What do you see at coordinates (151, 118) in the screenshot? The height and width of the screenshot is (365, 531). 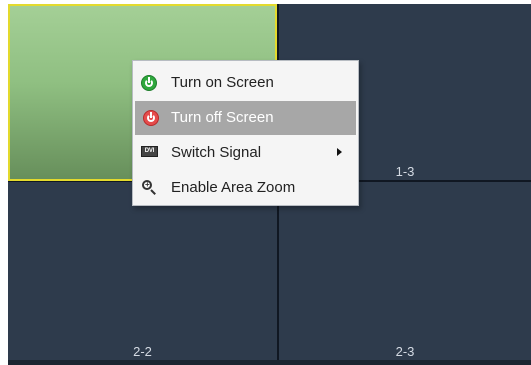 I see `power-off-icon` at bounding box center [151, 118].